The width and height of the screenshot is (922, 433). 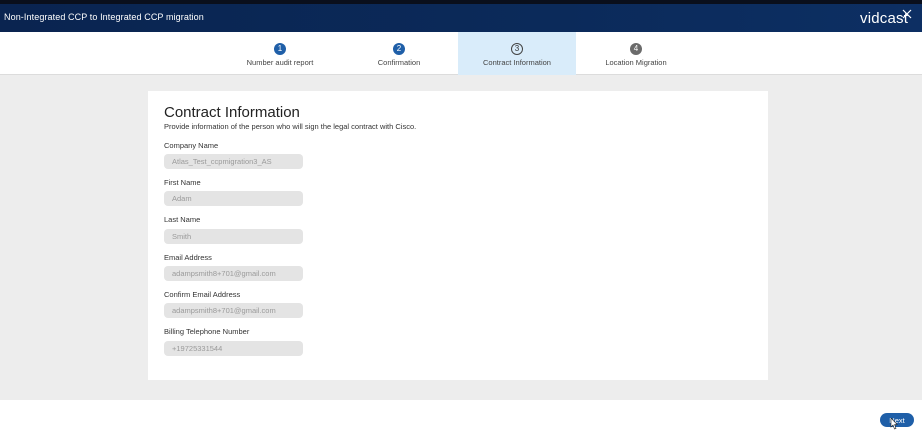 What do you see at coordinates (188, 257) in the screenshot?
I see `email-address-label: Email Address` at bounding box center [188, 257].